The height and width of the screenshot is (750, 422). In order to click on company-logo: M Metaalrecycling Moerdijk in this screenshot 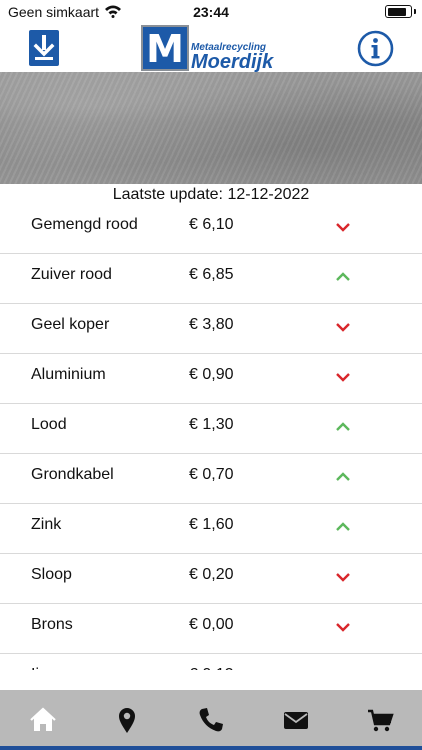, I will do `click(211, 49)`.